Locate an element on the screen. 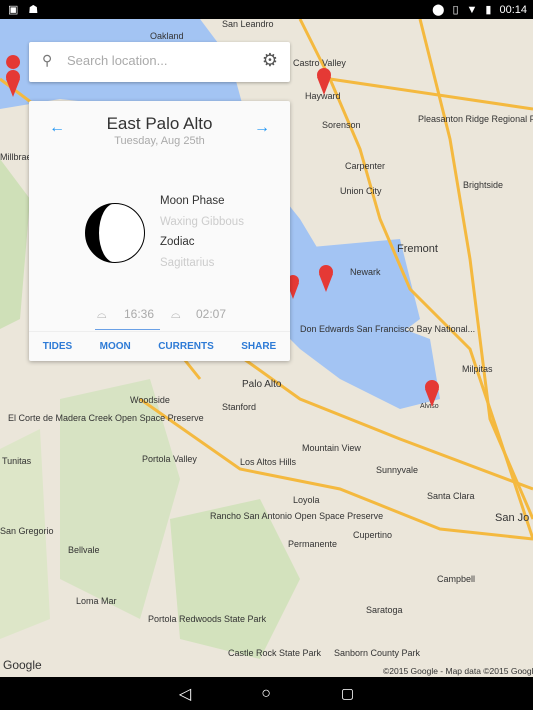  search-bar: ⚲ ⚙ is located at coordinates (159, 62).